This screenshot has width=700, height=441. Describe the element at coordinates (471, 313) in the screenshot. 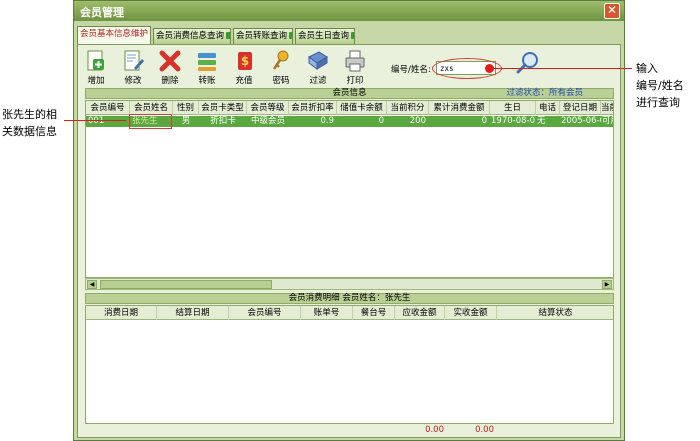

I see `col-header: 实收金额` at that location.